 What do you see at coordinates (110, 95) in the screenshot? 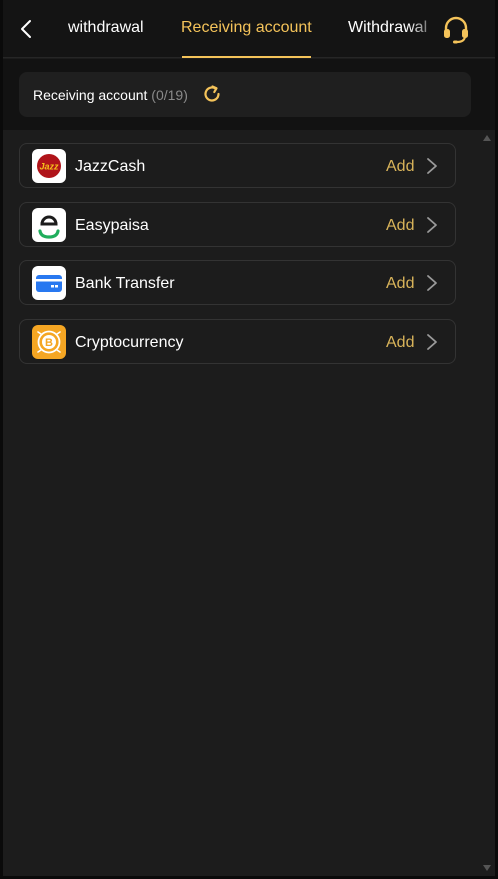
I see `summary-label: Receiving account (0/19)` at bounding box center [110, 95].